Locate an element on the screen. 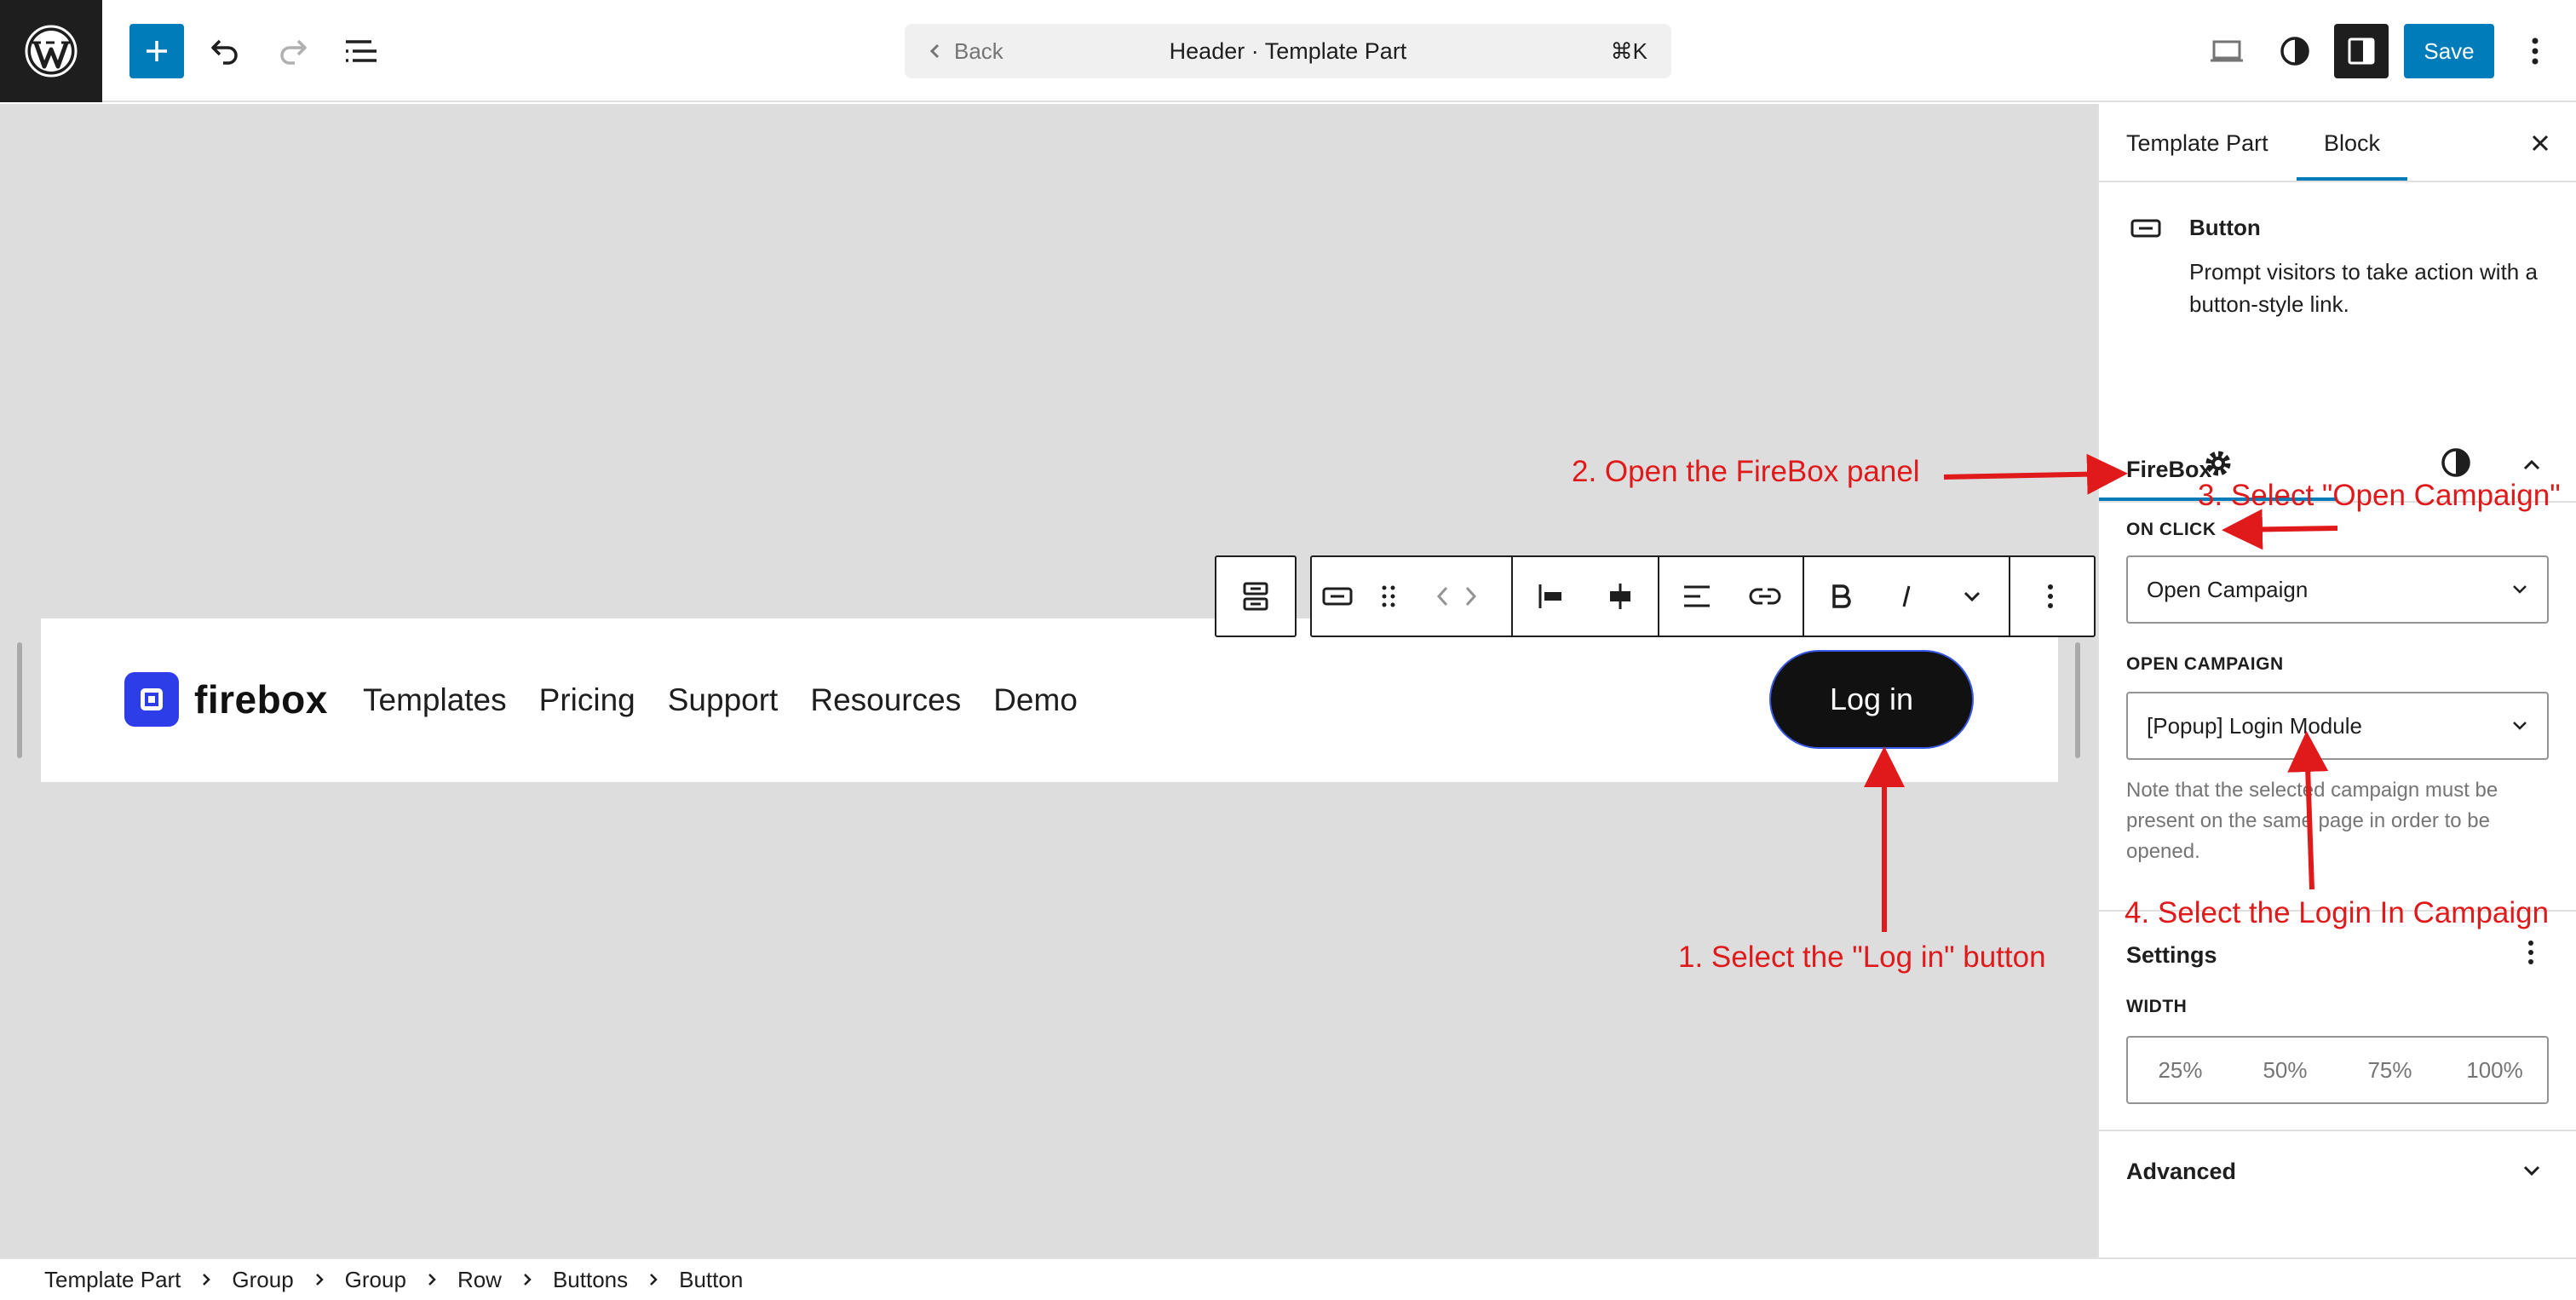 Image resolution: width=2576 pixels, height=1300 pixels. breadcrumb-item: Button is located at coordinates (711, 1280).